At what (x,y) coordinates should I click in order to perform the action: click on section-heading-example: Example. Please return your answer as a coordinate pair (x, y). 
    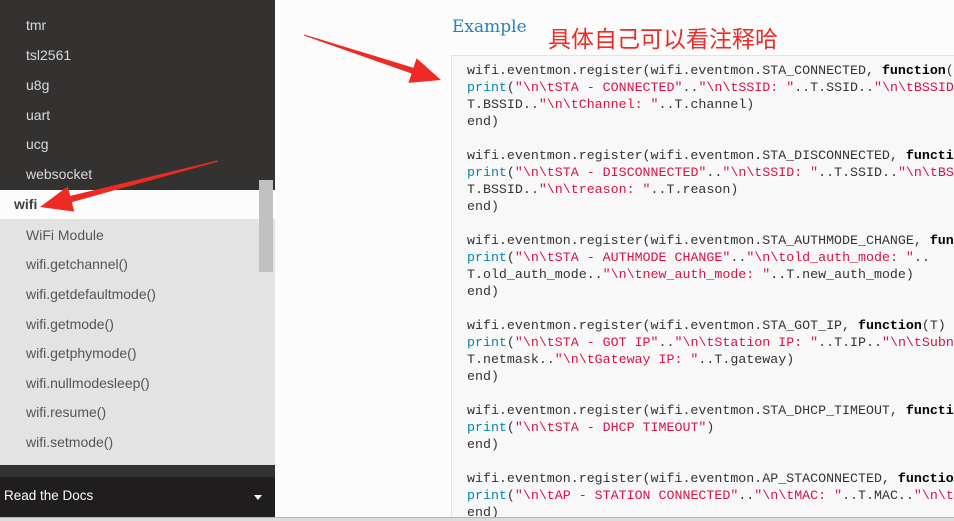
    Looking at the image, I should click on (489, 27).